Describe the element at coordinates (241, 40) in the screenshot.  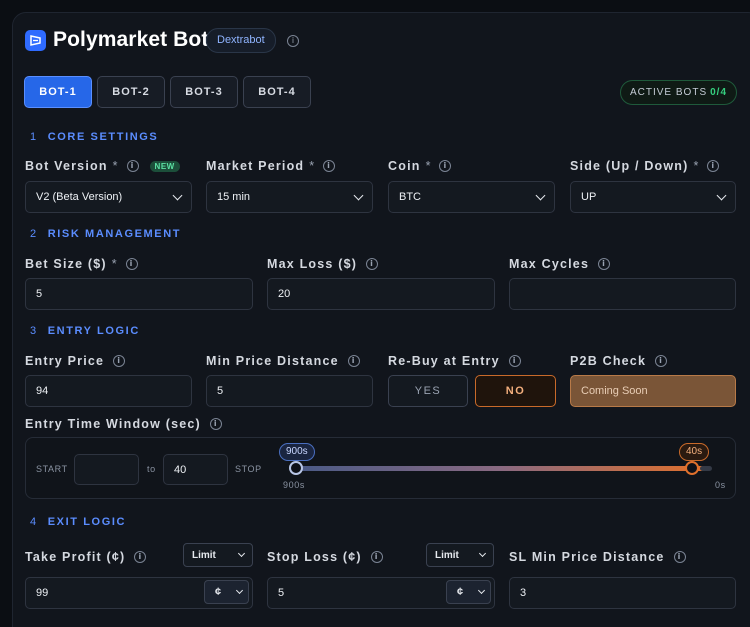
I see `brand-badge: Dextrabot` at that location.